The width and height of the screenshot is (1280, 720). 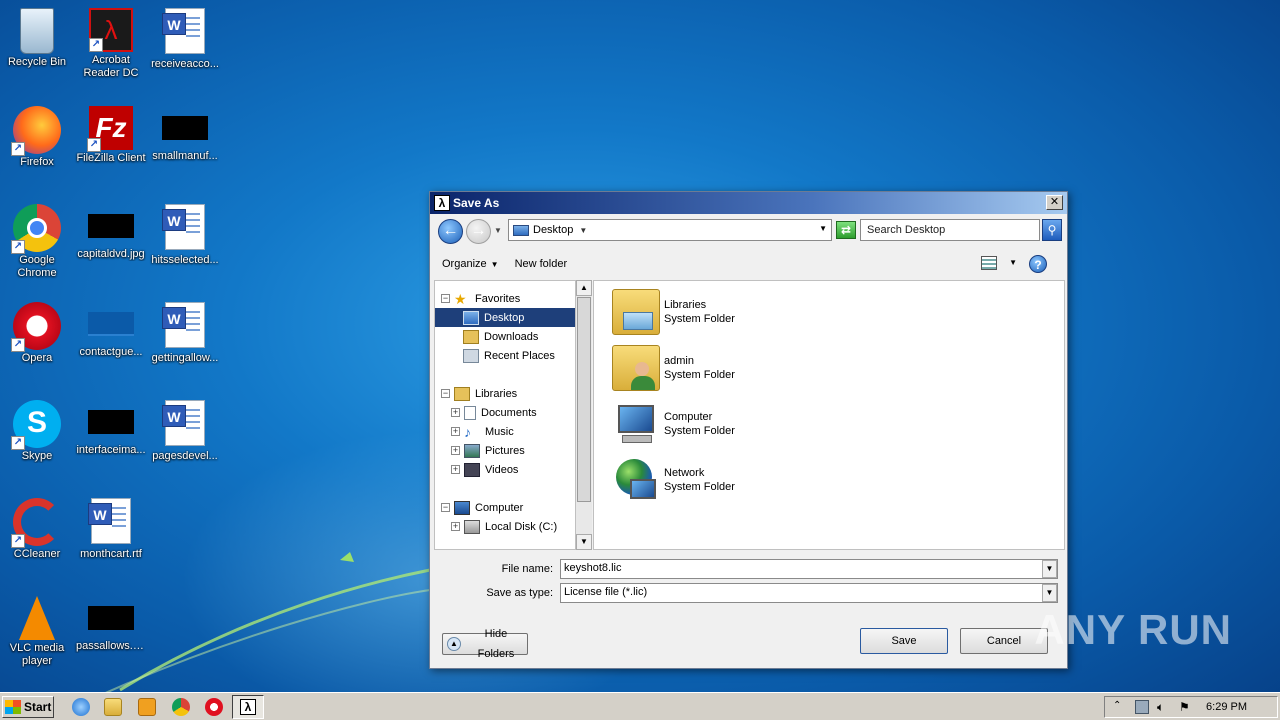 I want to click on desktop-icon-monthcart: W monthcart.rtf, so click(x=111, y=537).